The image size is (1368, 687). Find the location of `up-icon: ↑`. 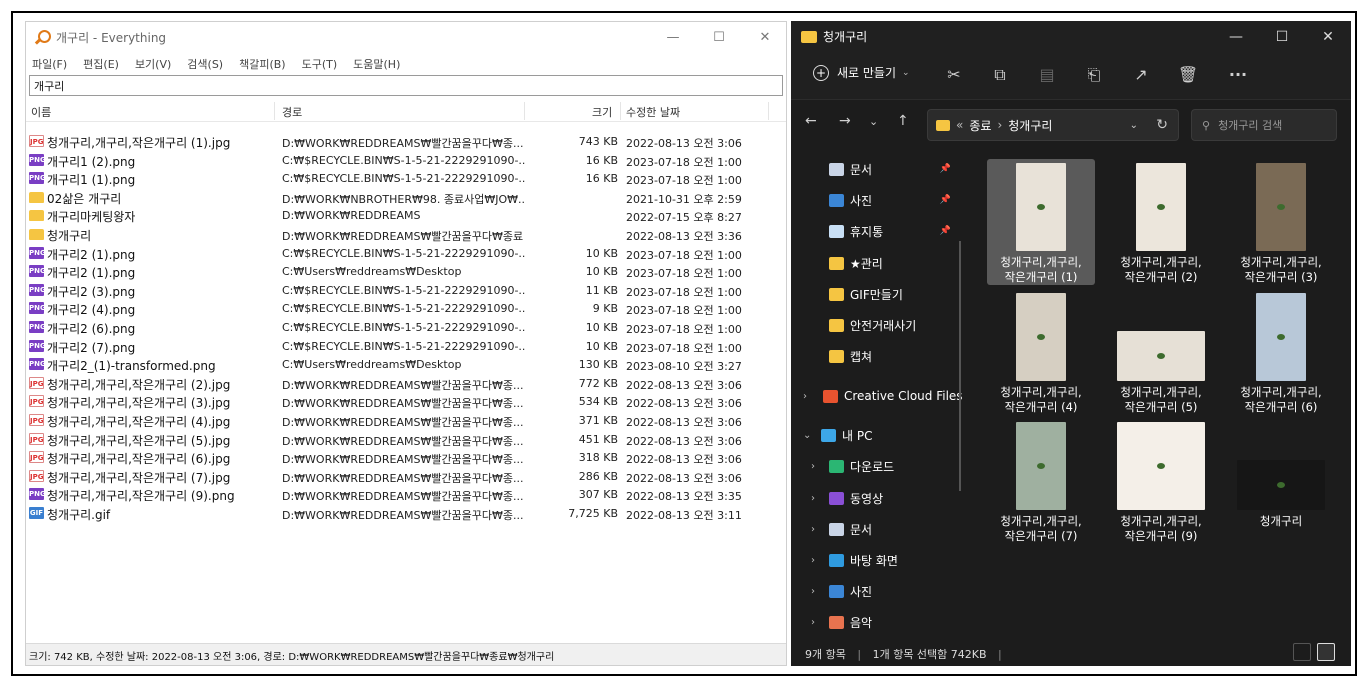

up-icon: ↑ is located at coordinates (903, 121).